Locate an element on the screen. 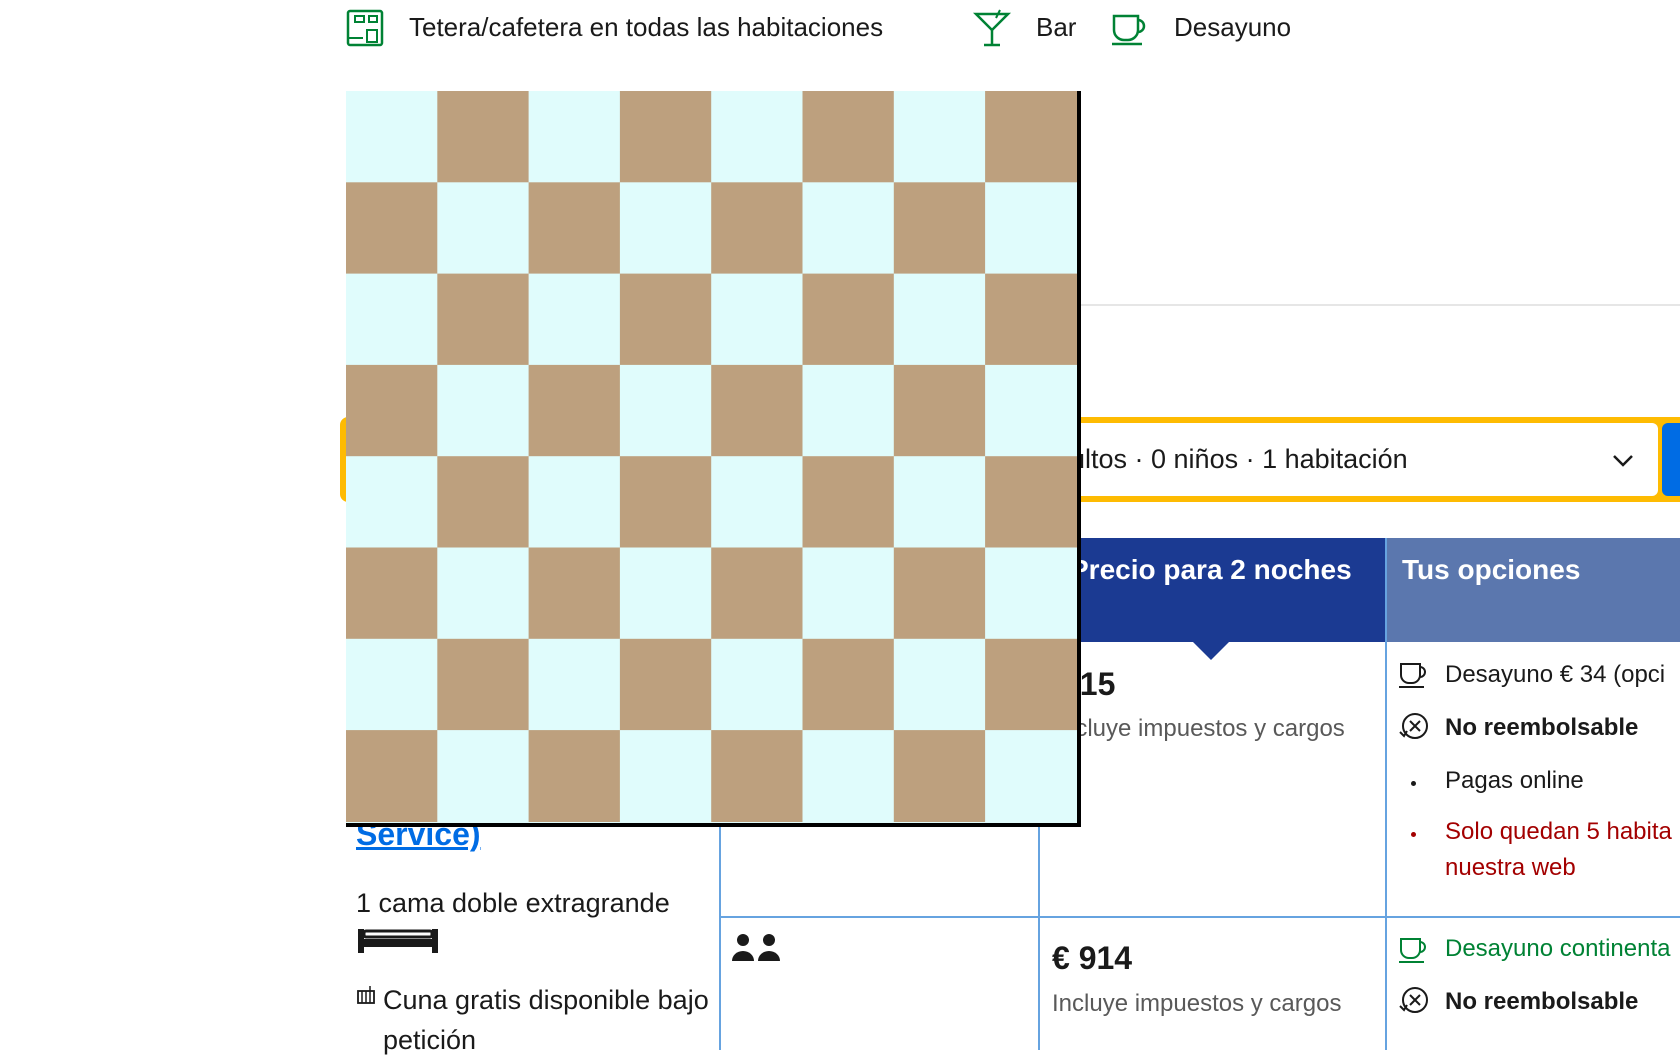 The width and height of the screenshot is (1680, 1060). table-column-divider is located at coordinates (1386, 794).